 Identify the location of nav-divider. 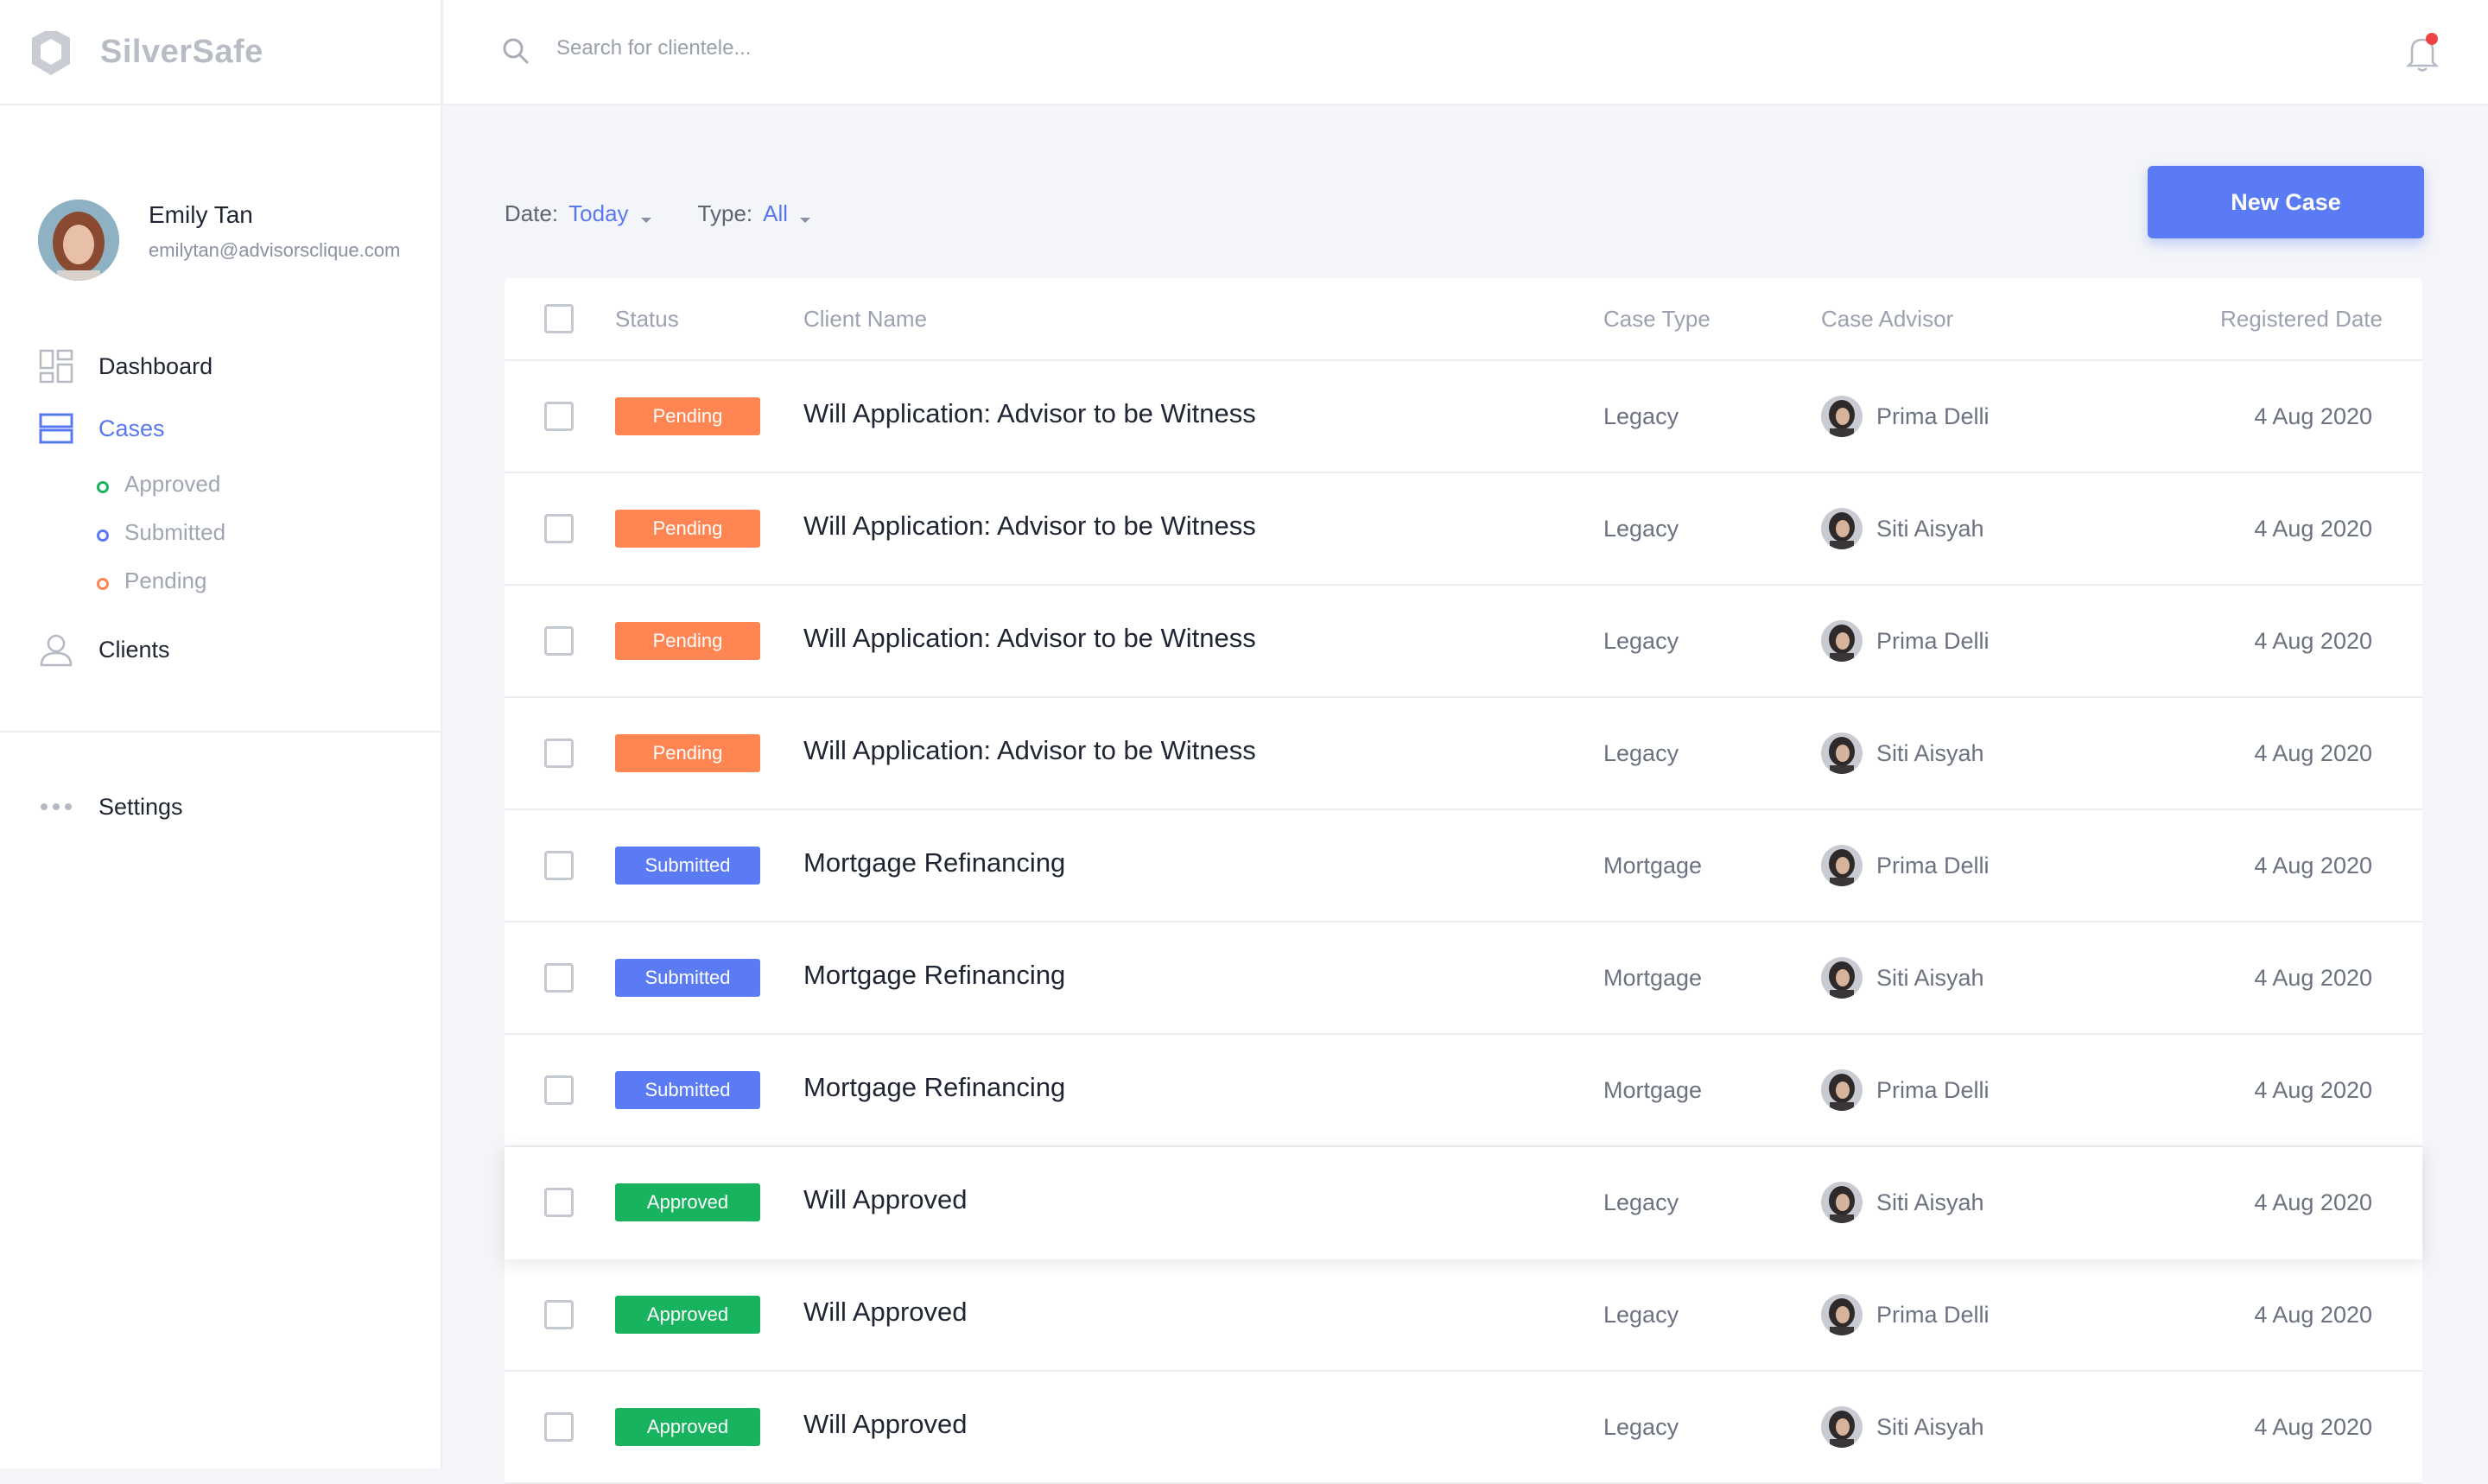
(220, 731).